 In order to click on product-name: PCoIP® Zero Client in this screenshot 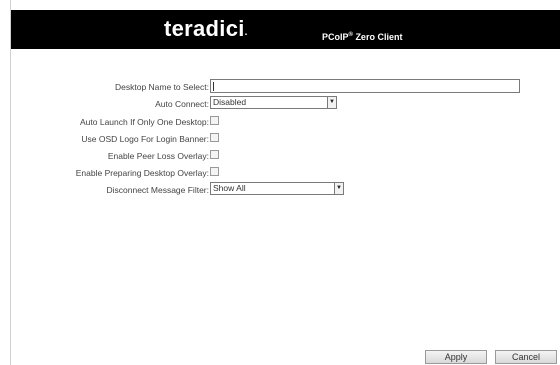, I will do `click(362, 37)`.